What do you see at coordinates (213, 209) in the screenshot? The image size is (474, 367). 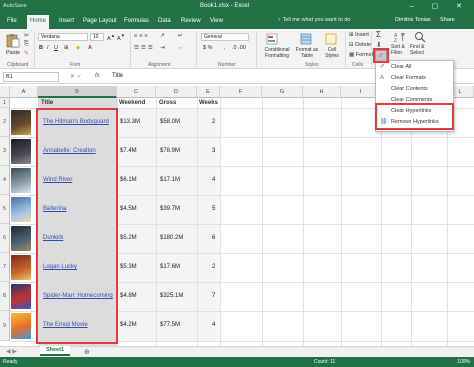 I see `weeks-value: 5` at bounding box center [213, 209].